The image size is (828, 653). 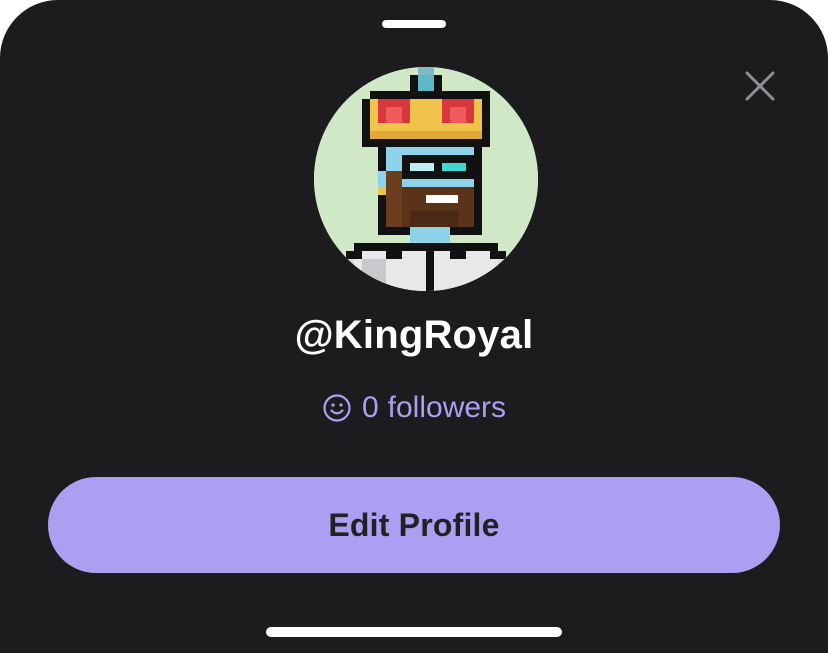 I want to click on sheet-grabber, so click(x=414, y=24).